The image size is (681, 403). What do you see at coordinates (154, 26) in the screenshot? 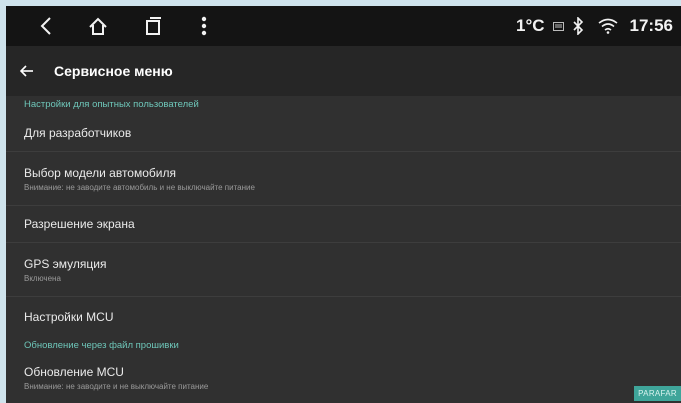
I see `recents-icon` at bounding box center [154, 26].